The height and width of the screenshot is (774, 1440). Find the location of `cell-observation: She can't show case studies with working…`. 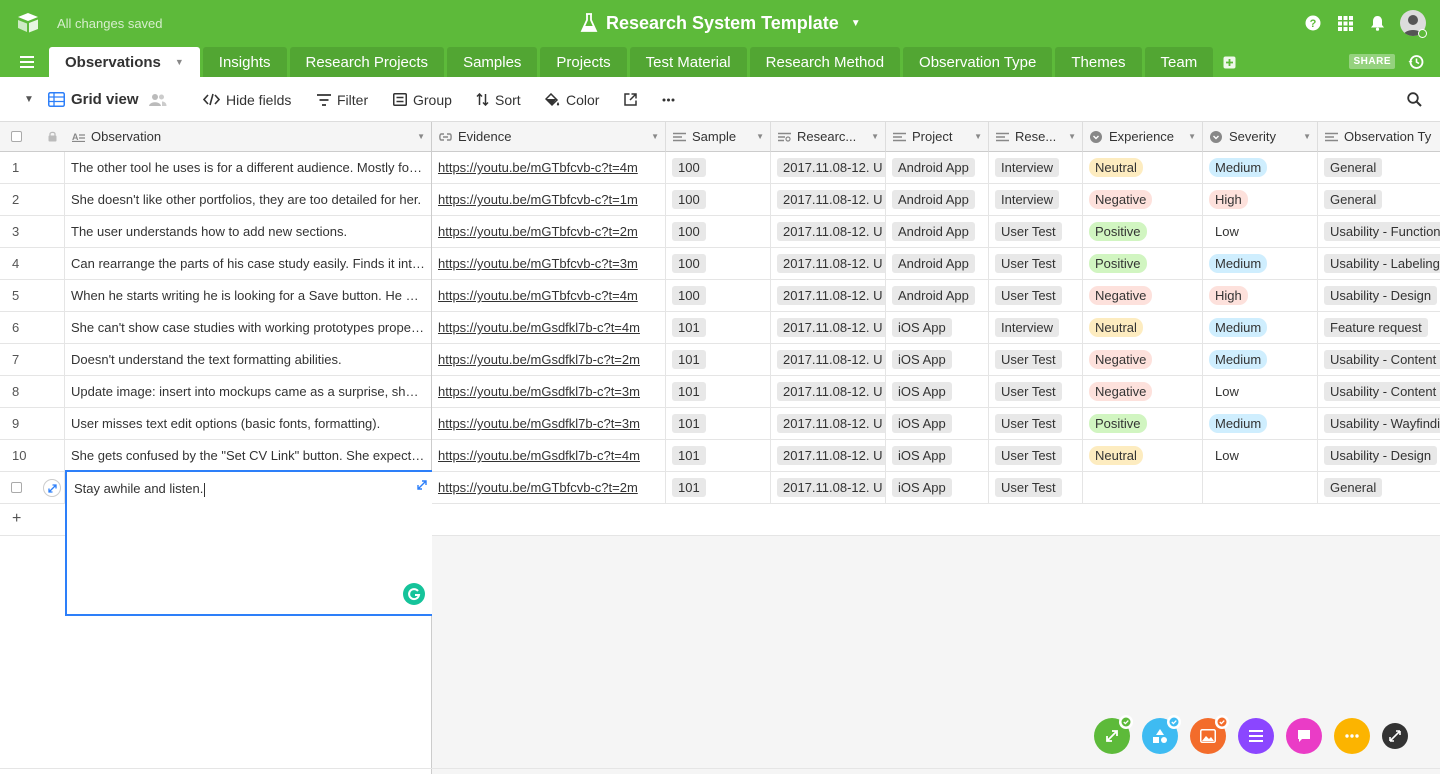

cell-observation: She can't show case studies with working… is located at coordinates (248, 327).